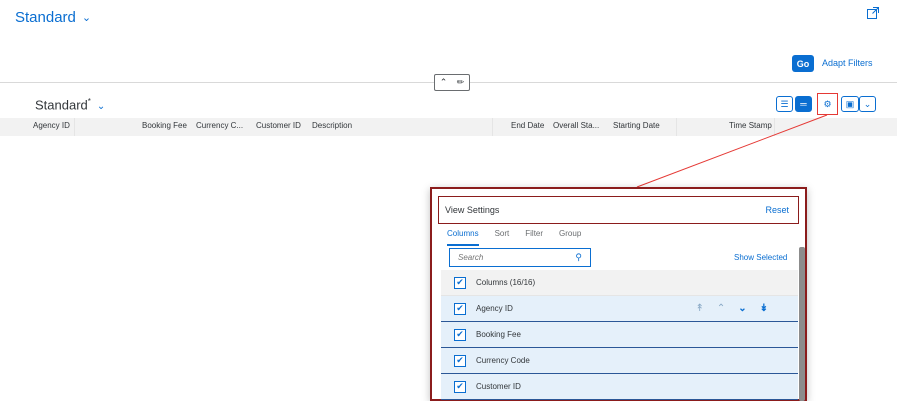 The height and width of the screenshot is (401, 897). I want to click on list-item-label: Customer ID, so click(498, 386).